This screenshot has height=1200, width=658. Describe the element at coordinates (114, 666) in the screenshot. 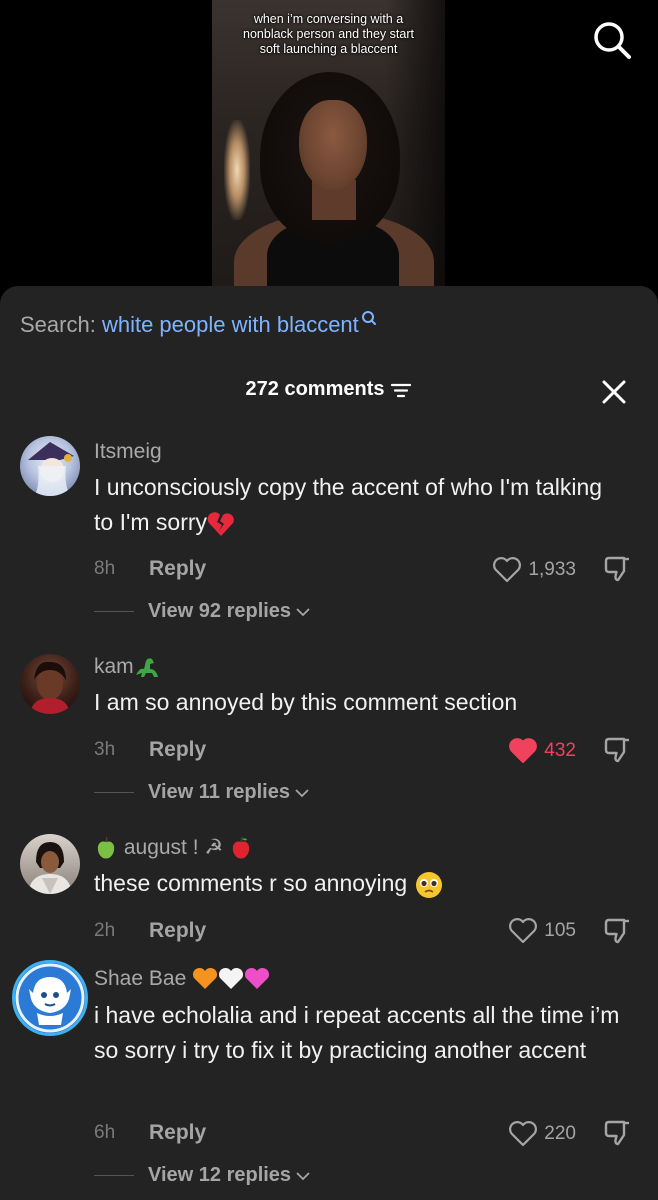

I see `comment-username-text: kam` at that location.